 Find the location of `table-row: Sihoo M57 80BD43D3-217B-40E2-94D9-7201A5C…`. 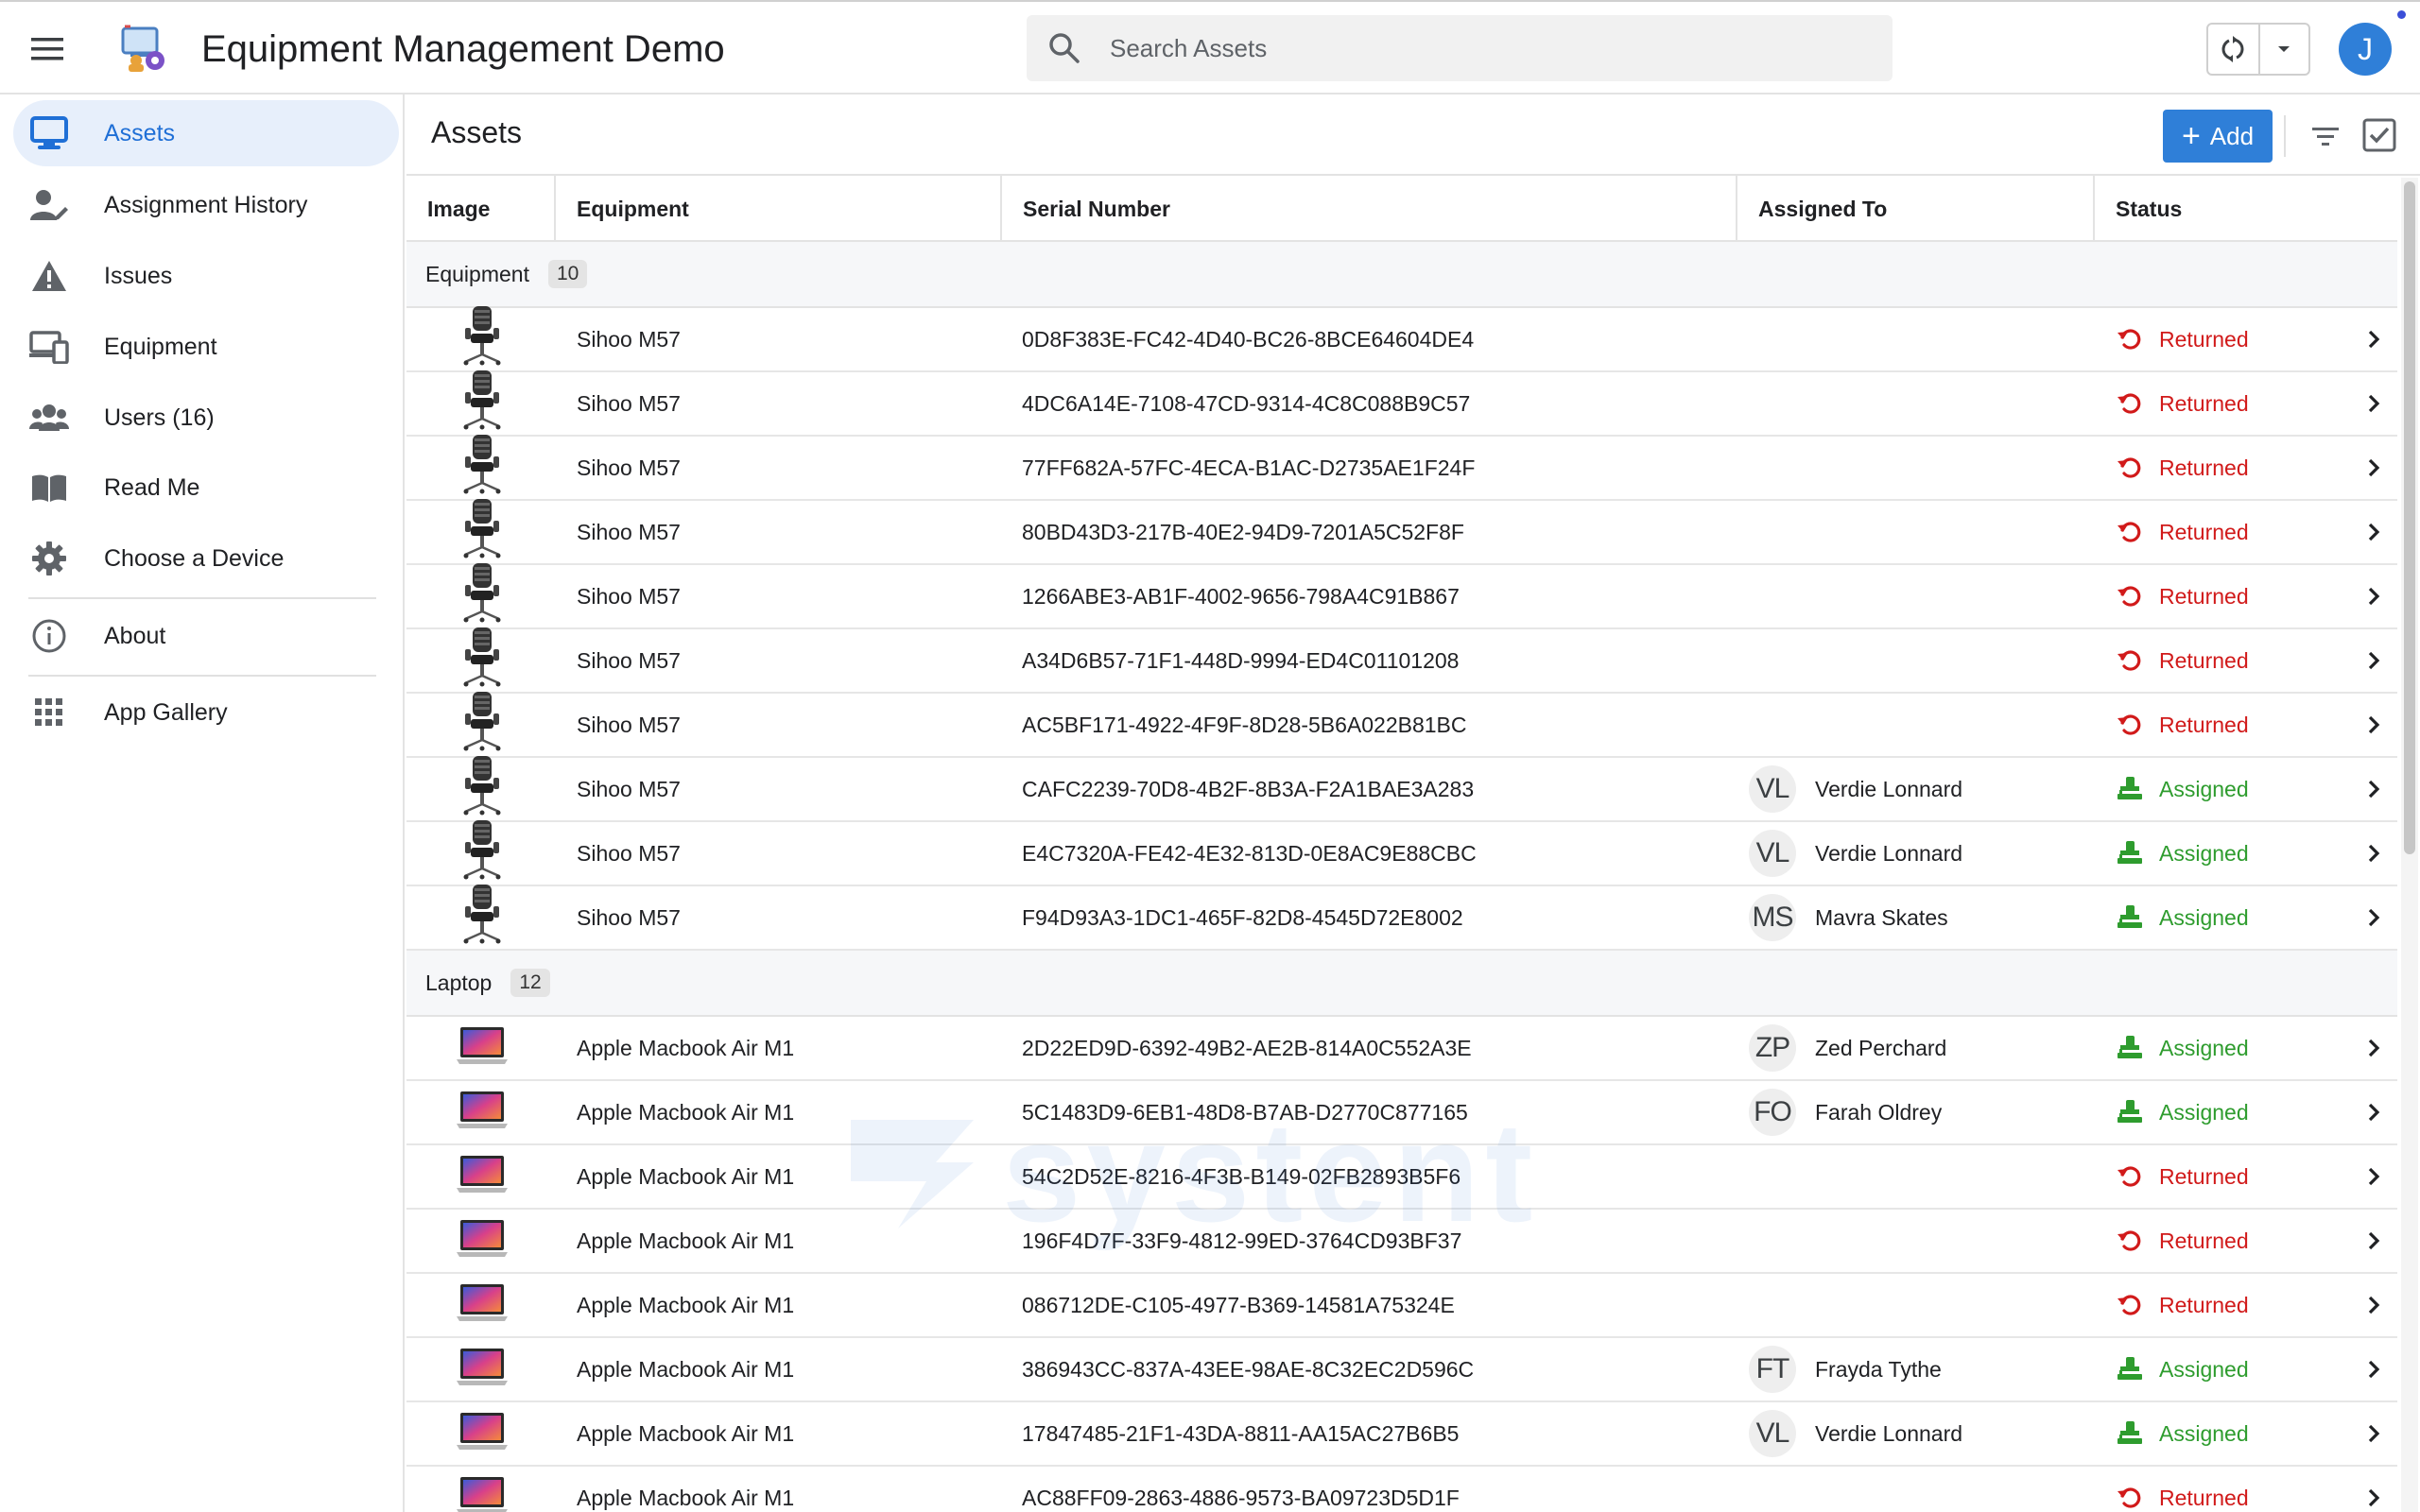

table-row: Sihoo M57 80BD43D3-217B-40E2-94D9-7201A5C… is located at coordinates (1402, 532).